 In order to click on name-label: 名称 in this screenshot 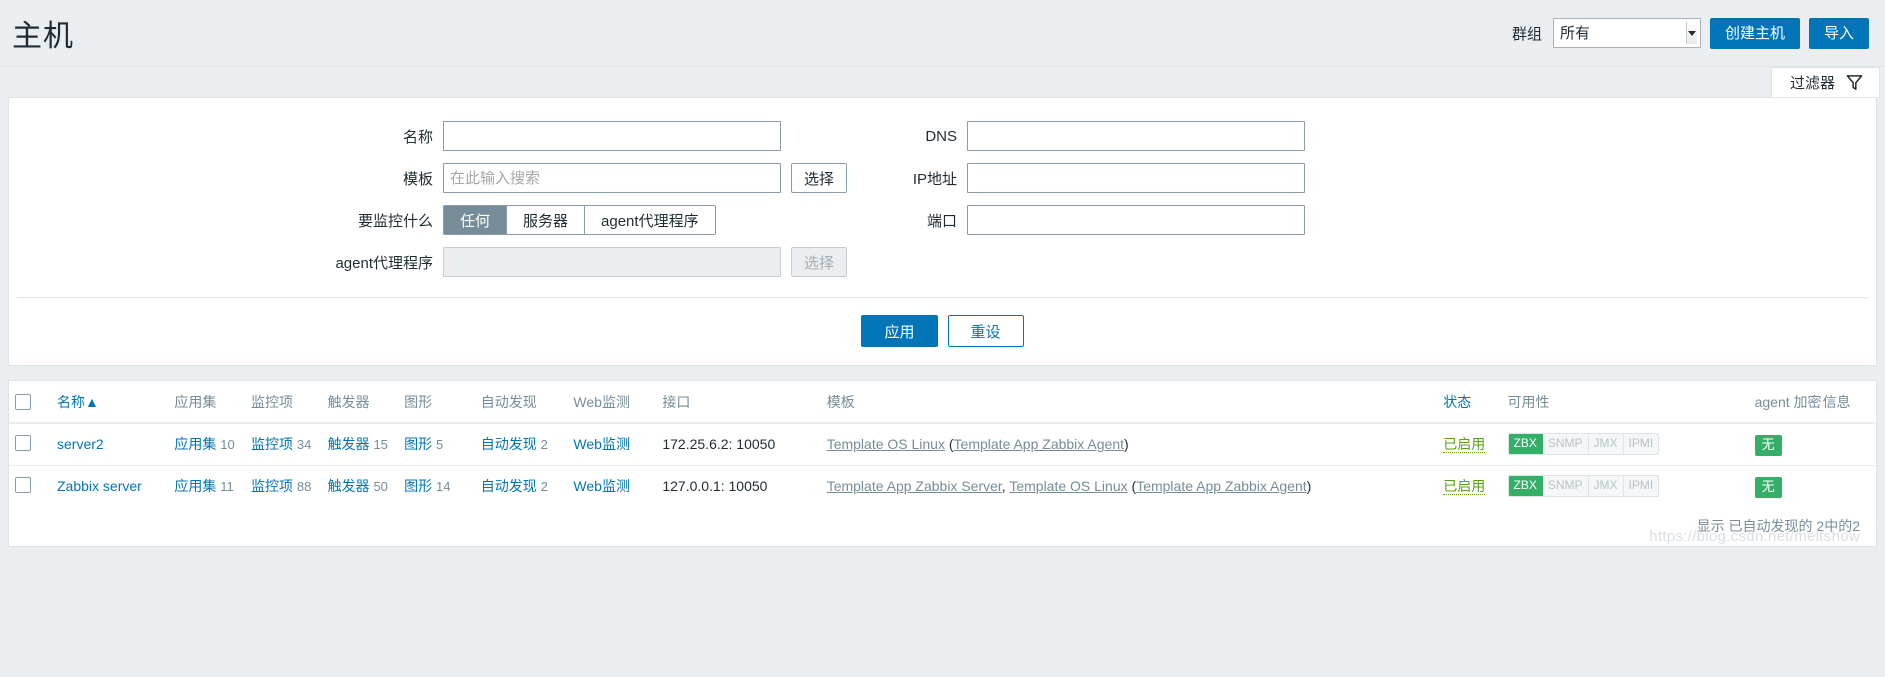, I will do `click(417, 137)`.